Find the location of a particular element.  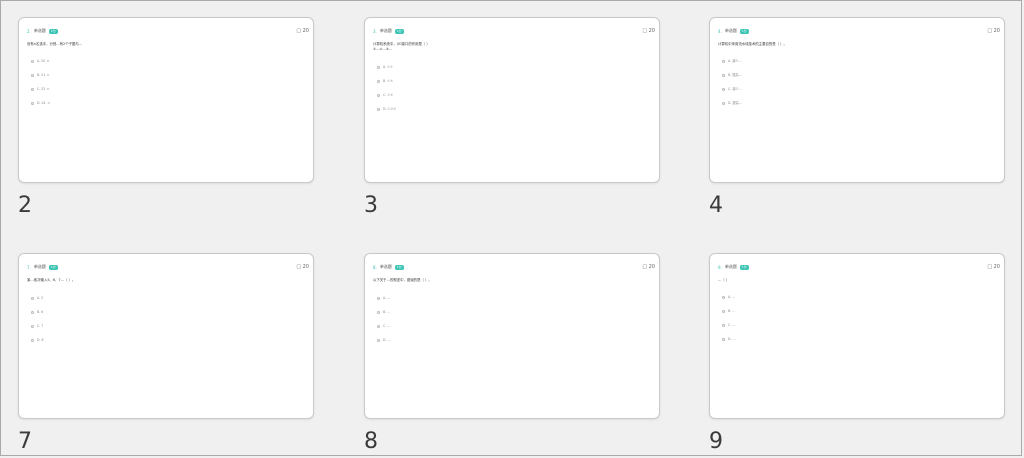

options-list: A. 5 B. 6 C. 7 D. 8 is located at coordinates (37, 324).